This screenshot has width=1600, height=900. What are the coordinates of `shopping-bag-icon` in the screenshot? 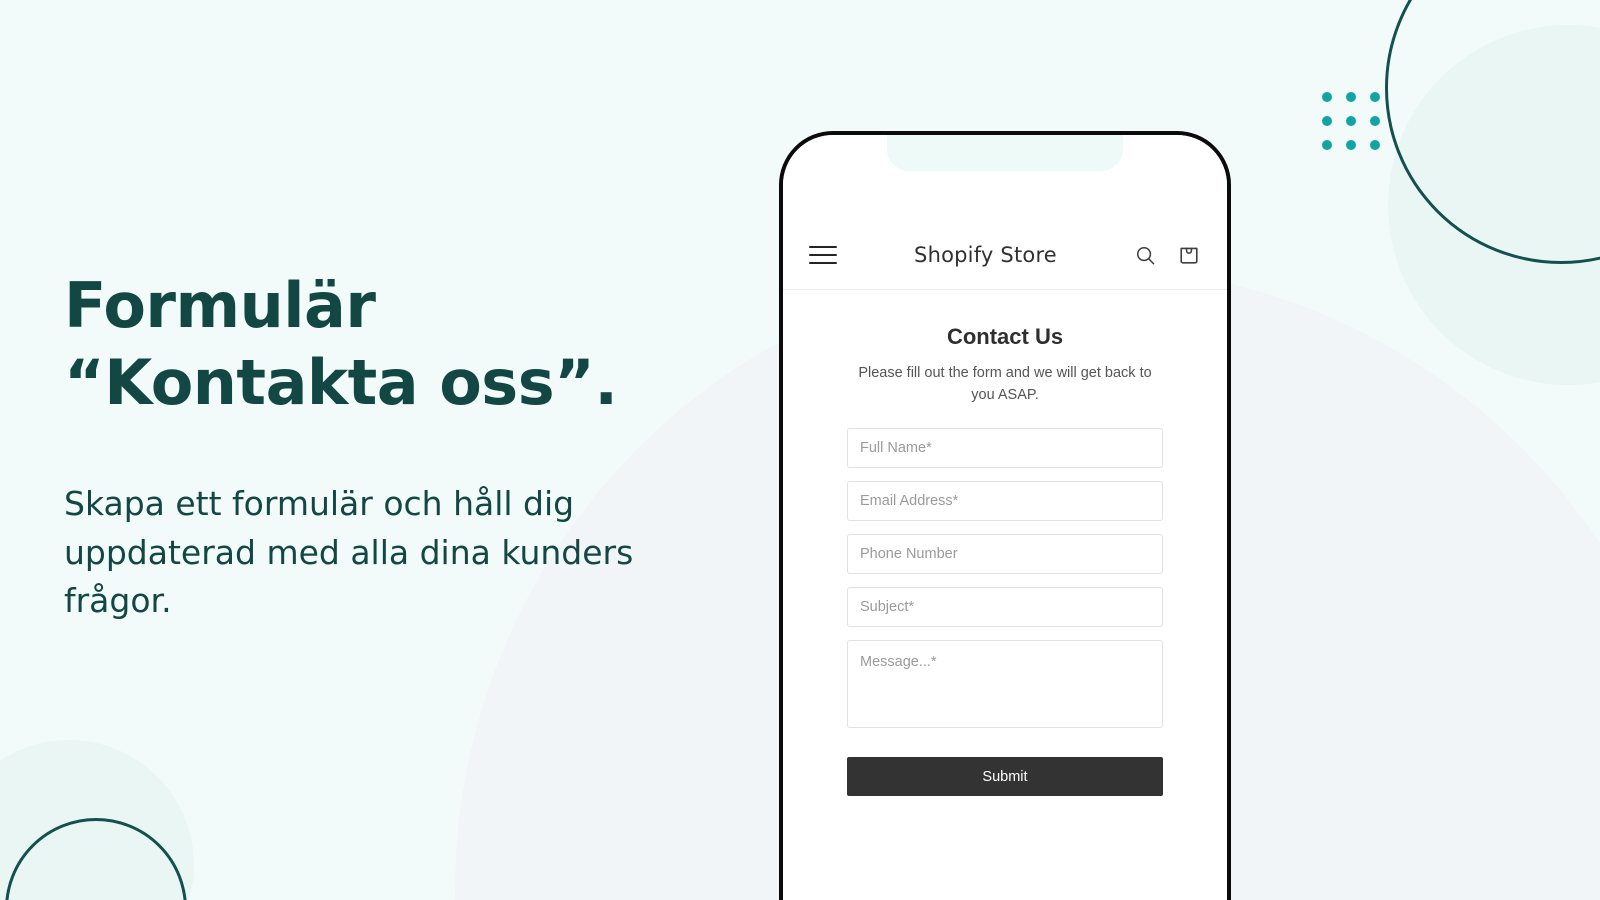 It's located at (1189, 255).